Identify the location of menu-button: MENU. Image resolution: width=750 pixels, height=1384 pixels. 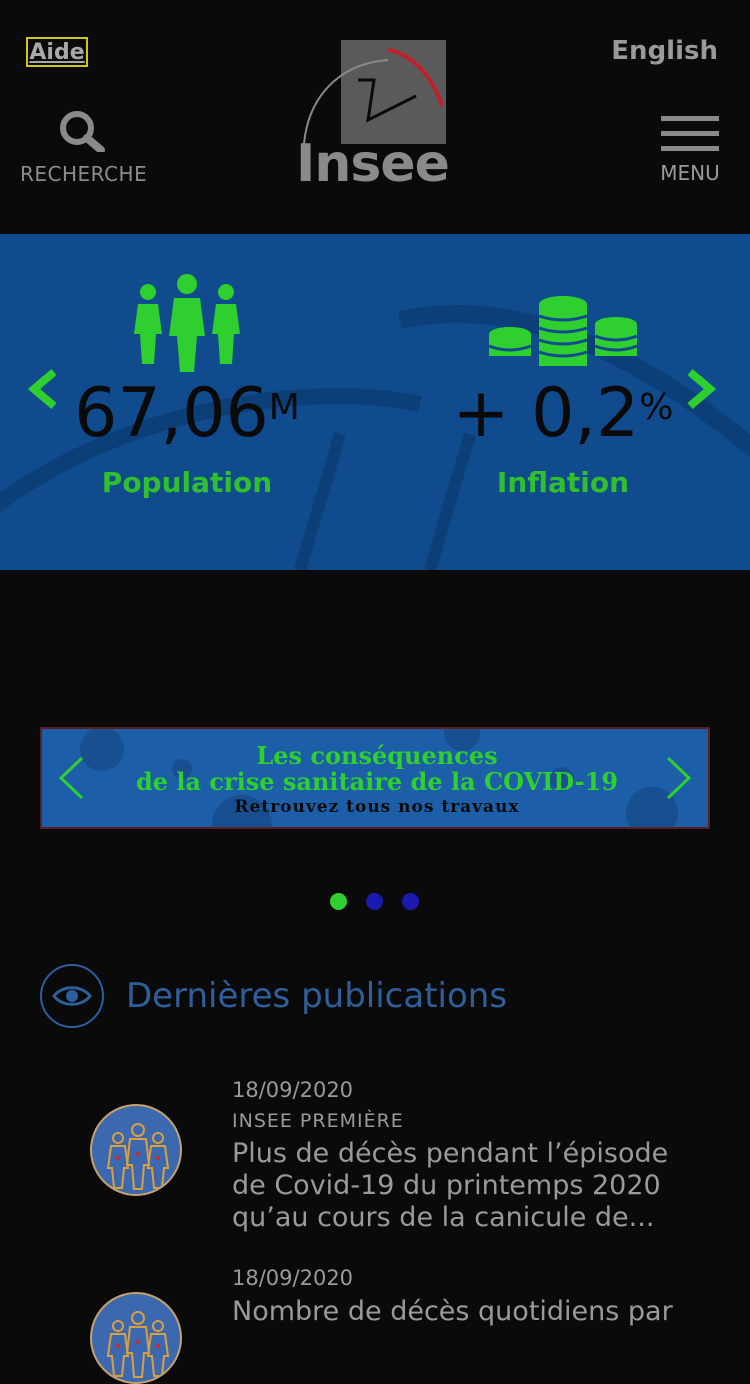
(690, 150).